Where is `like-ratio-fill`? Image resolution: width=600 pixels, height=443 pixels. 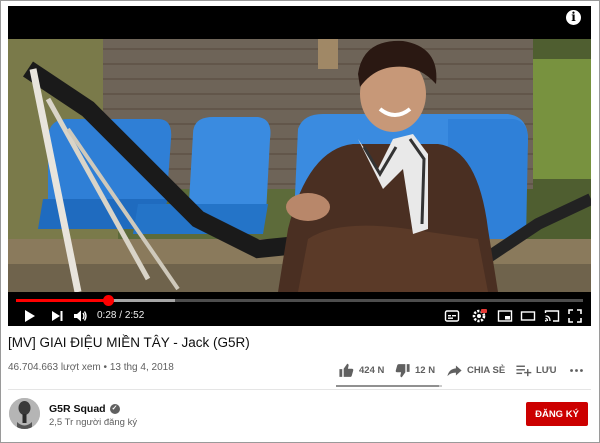
like-ratio-fill is located at coordinates (387, 386).